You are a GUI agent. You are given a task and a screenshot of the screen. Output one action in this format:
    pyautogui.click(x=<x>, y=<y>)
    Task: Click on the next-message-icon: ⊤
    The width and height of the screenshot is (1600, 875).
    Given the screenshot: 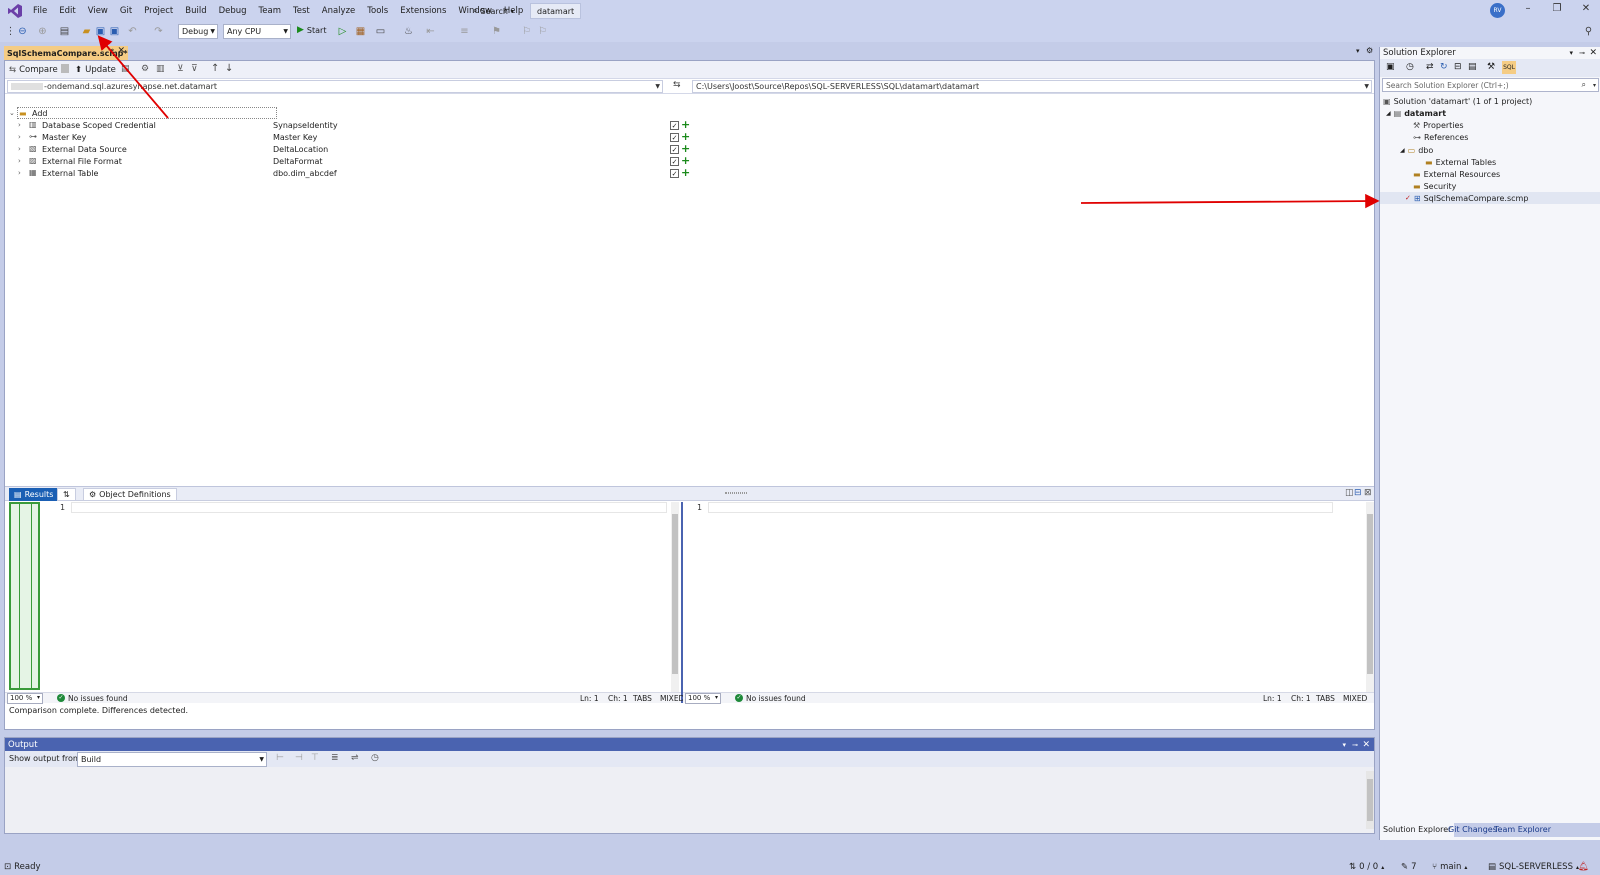 What is the action you would take?
    pyautogui.click(x=315, y=758)
    